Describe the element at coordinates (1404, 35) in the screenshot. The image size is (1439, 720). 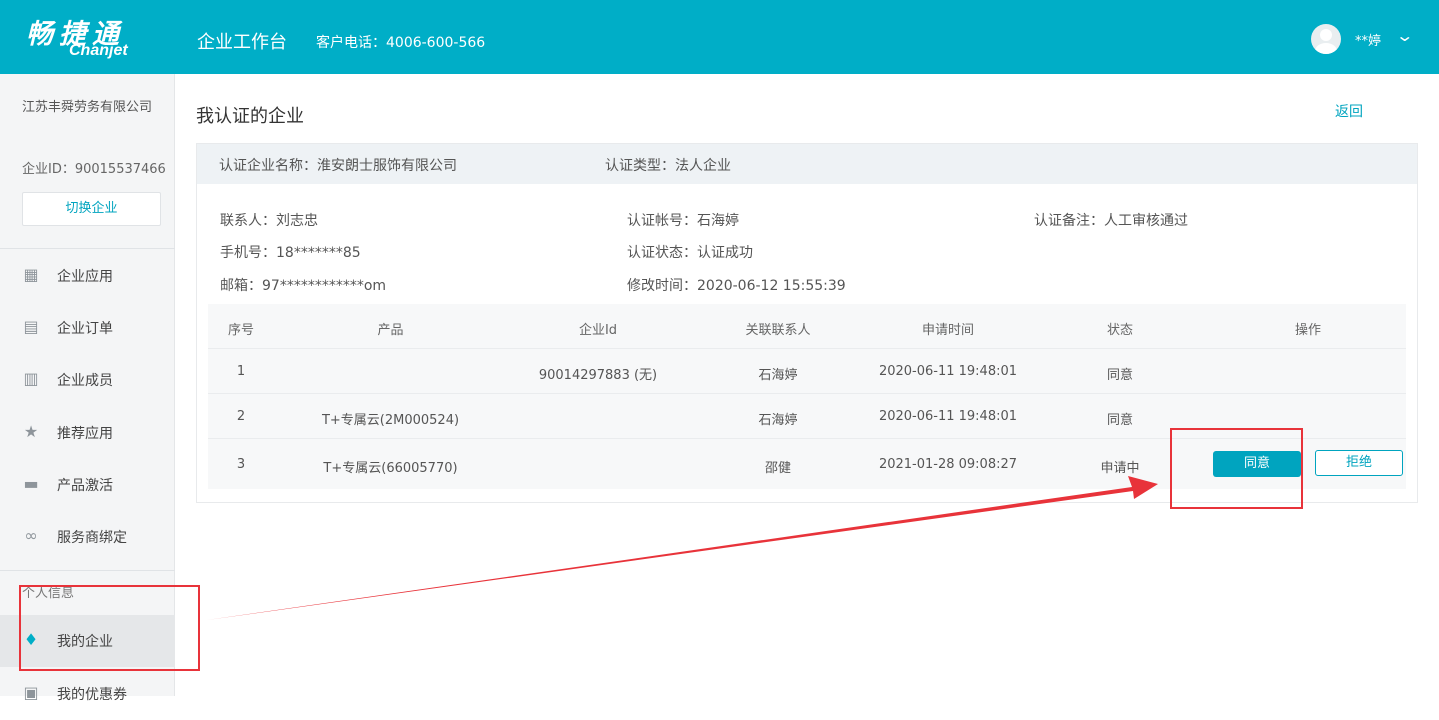
I see `chevron-down-icon: ⌄` at that location.